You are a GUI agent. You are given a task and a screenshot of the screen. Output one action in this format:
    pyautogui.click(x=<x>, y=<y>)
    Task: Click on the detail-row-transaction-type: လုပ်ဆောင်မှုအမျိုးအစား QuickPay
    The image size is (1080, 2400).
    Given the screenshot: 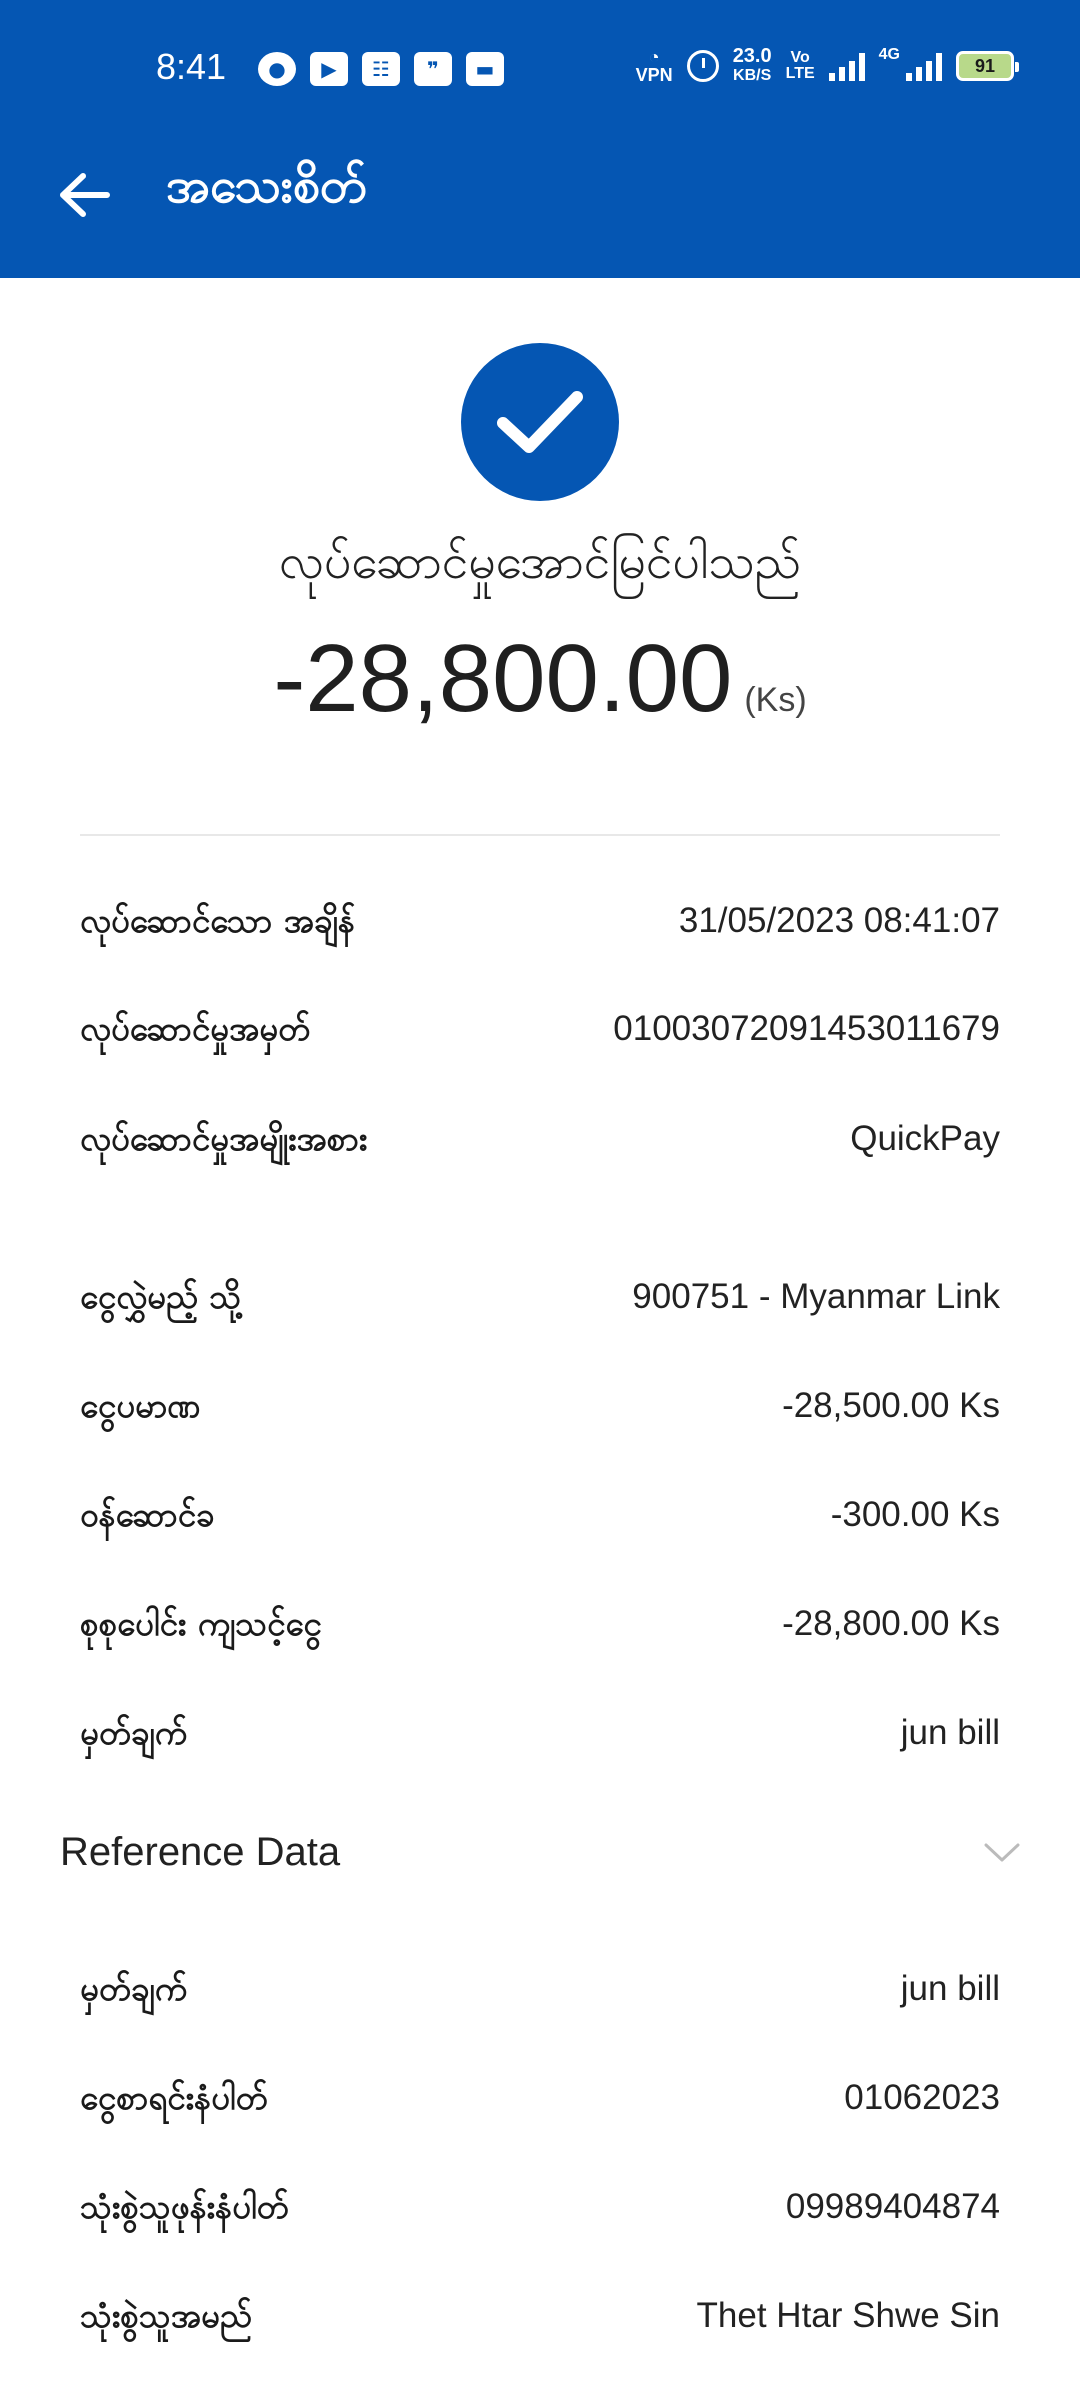 What is the action you would take?
    pyautogui.click(x=540, y=1139)
    